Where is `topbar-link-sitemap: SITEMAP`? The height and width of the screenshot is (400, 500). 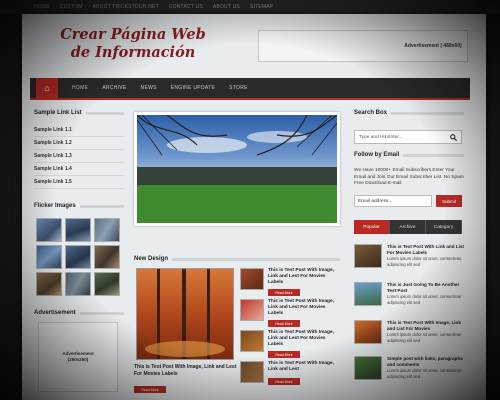 topbar-link-sitemap: SITEMAP is located at coordinates (261, 7).